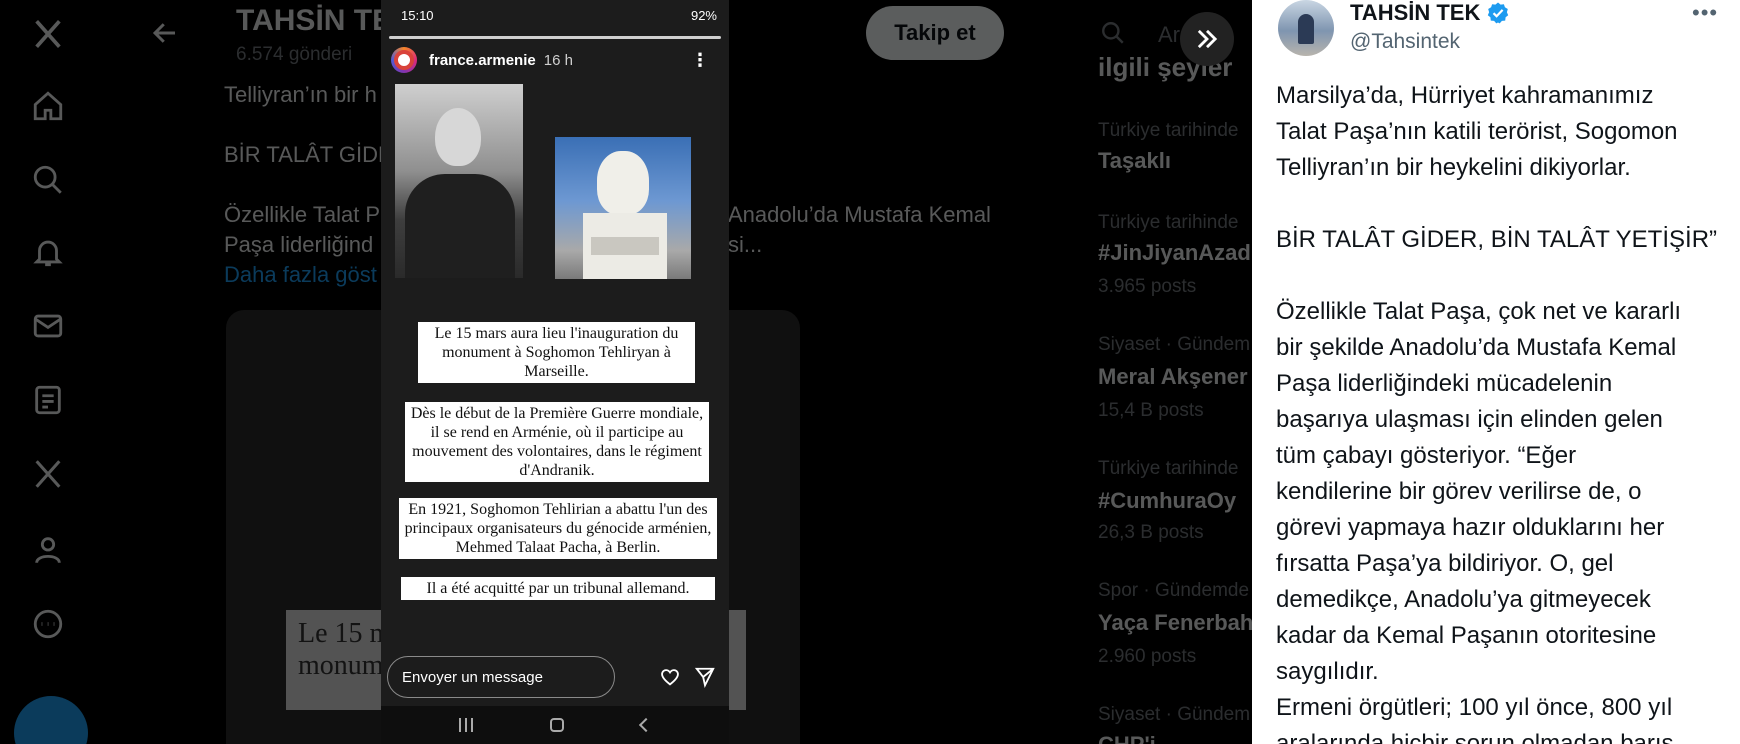  What do you see at coordinates (167, 35) in the screenshot?
I see `back-arrow-icon` at bounding box center [167, 35].